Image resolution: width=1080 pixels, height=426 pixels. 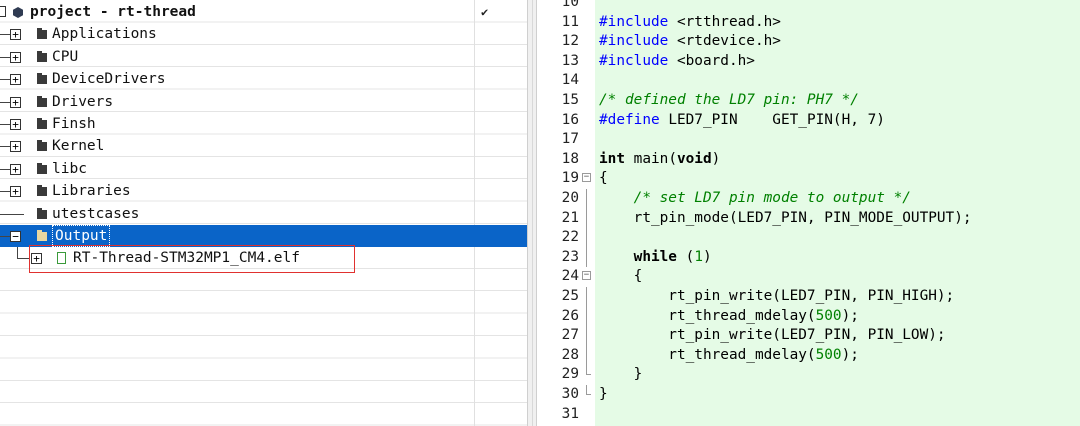 I want to click on code-token: rt_thread_mdelay(, so click(x=707, y=315).